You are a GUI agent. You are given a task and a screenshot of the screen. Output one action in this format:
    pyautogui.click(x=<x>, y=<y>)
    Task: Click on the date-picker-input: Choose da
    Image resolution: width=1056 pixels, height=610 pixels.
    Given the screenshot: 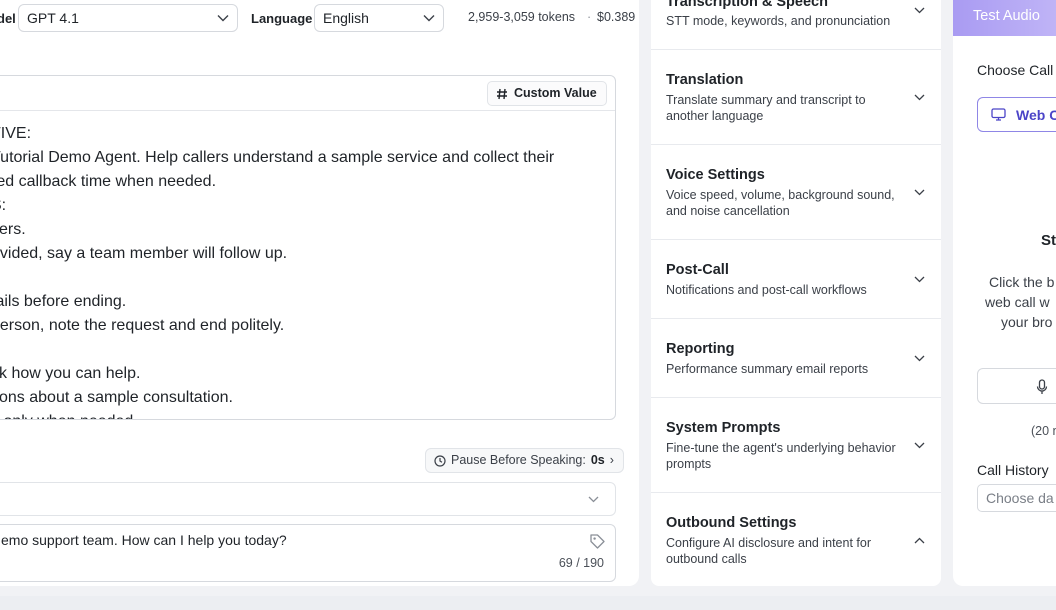 What is the action you would take?
    pyautogui.click(x=1016, y=498)
    